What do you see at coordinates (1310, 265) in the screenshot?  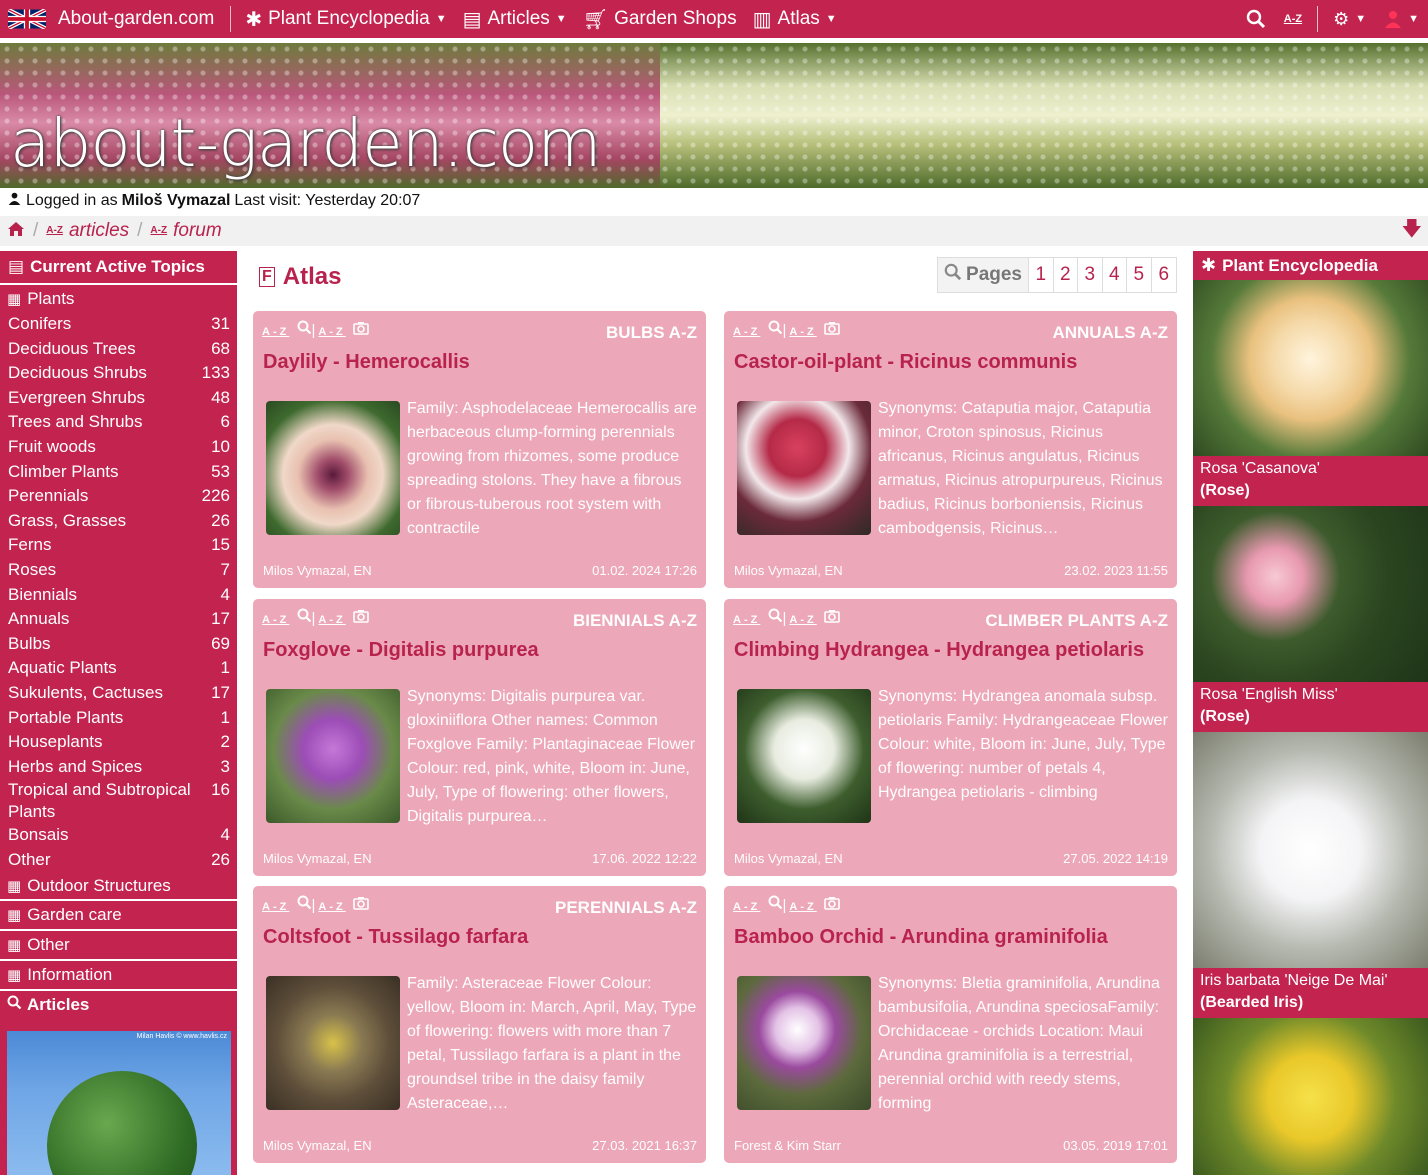 I see `plant-encyclopedia-header: ✱ Plant Encyclopedia` at bounding box center [1310, 265].